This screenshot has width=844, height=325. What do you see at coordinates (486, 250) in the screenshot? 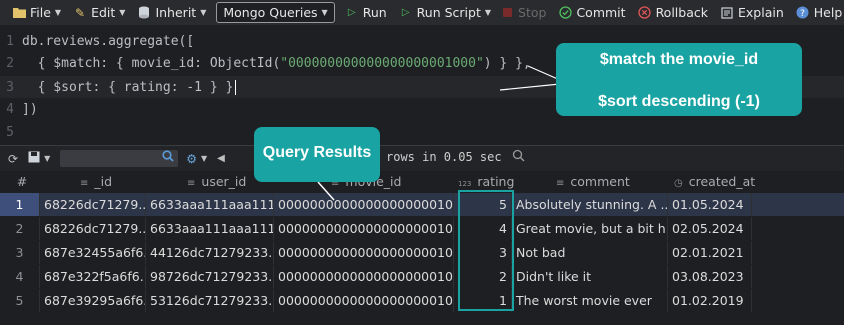
I see `rating-column-highlight` at bounding box center [486, 250].